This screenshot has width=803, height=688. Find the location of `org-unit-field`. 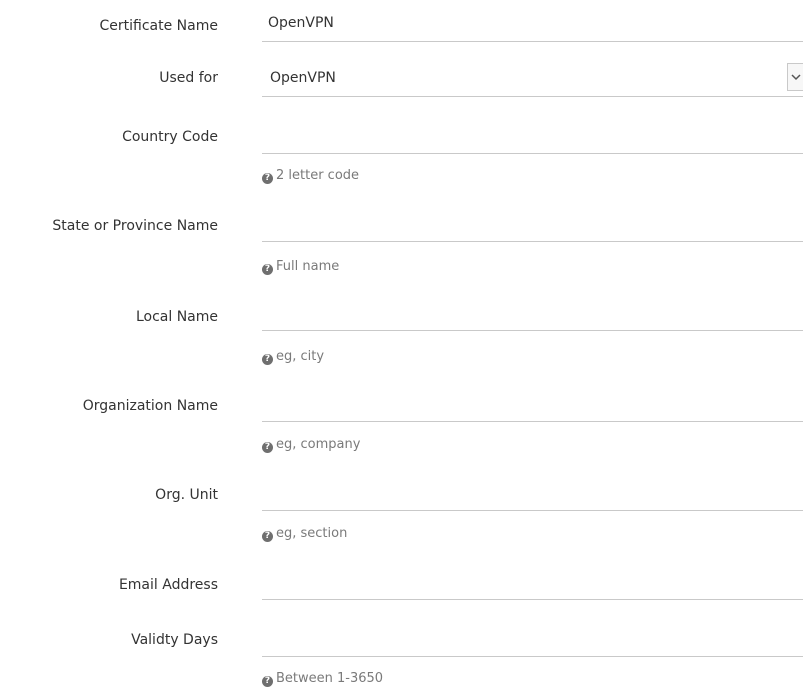

org-unit-field is located at coordinates (532, 494).